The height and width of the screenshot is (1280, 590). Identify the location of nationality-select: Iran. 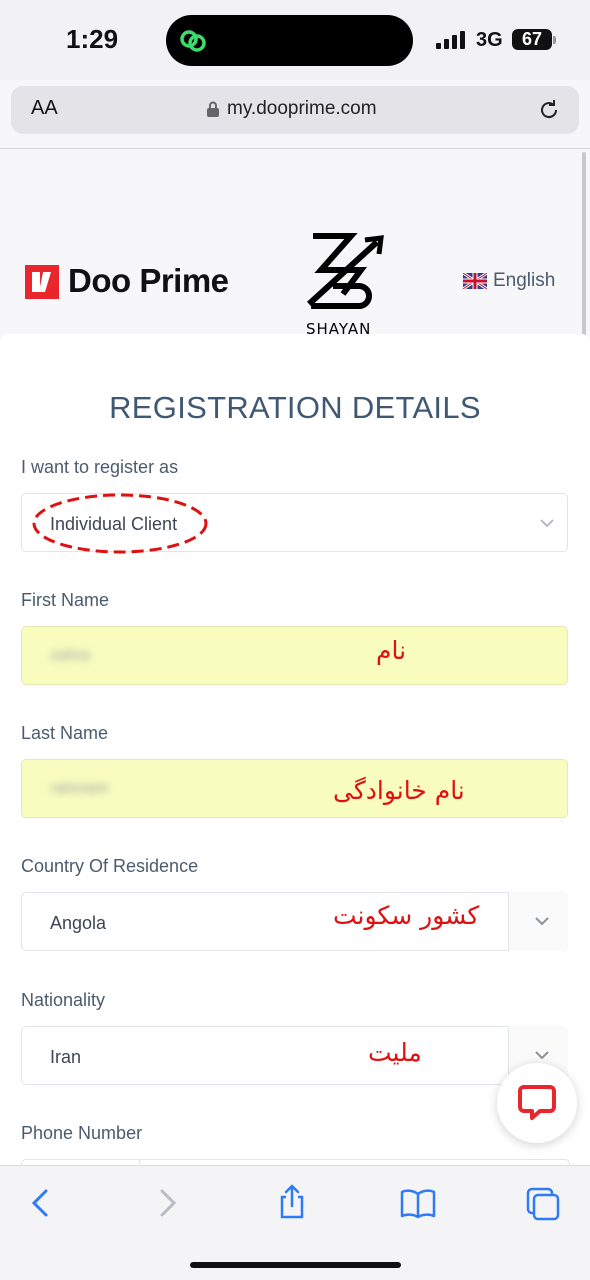
(294, 1055).